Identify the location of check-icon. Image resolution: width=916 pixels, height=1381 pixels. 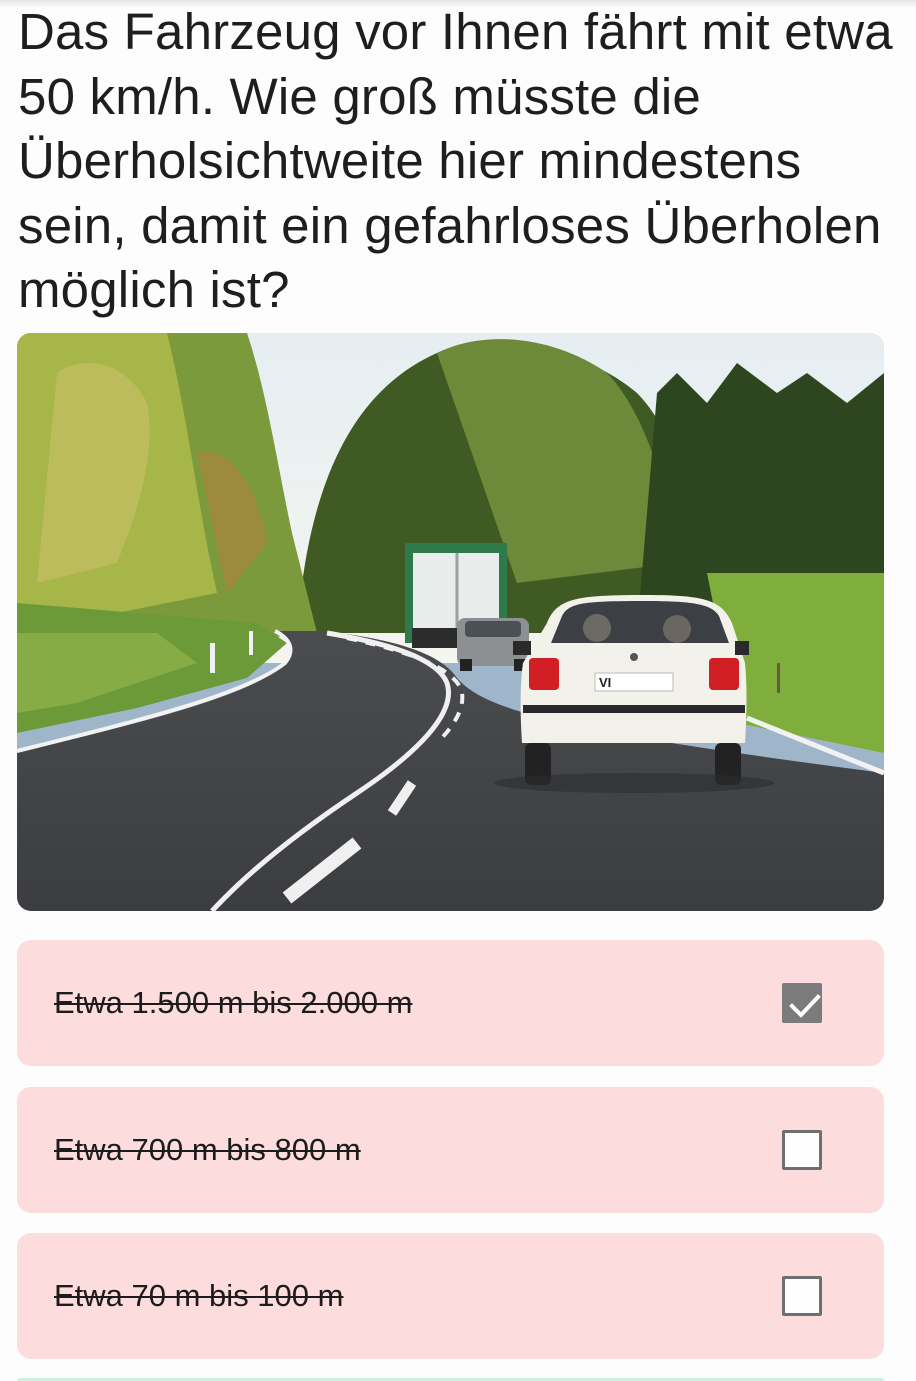
(805, 1006).